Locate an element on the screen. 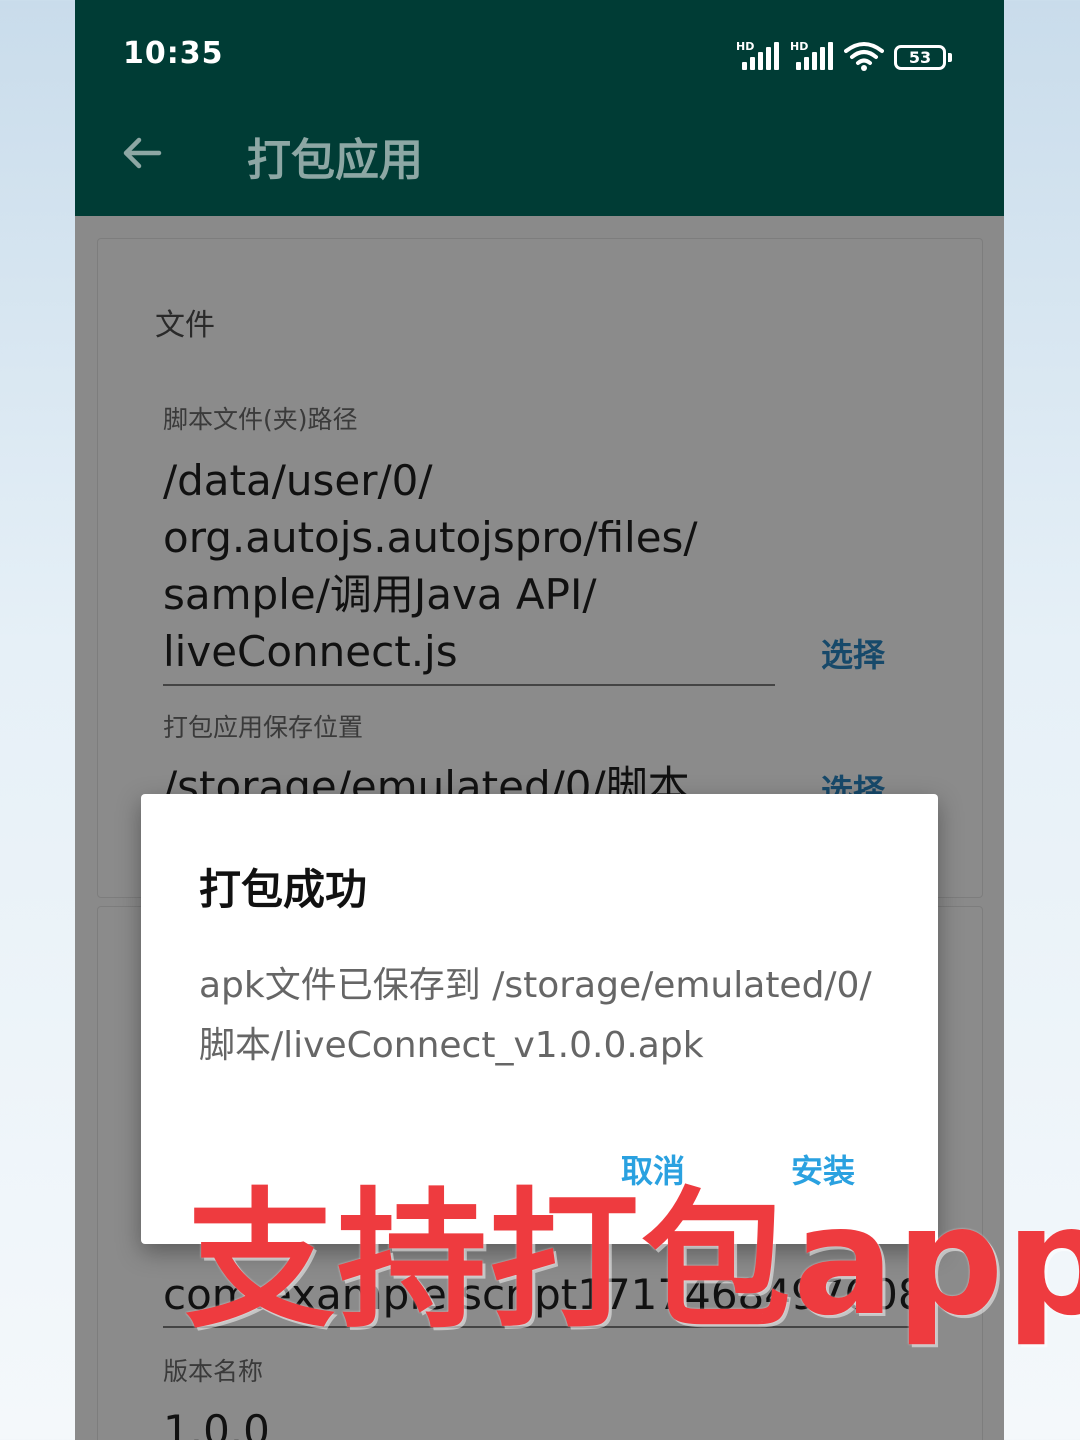 The height and width of the screenshot is (1440, 1080). status-icons: HD HD 53 is located at coordinates (844, 55).